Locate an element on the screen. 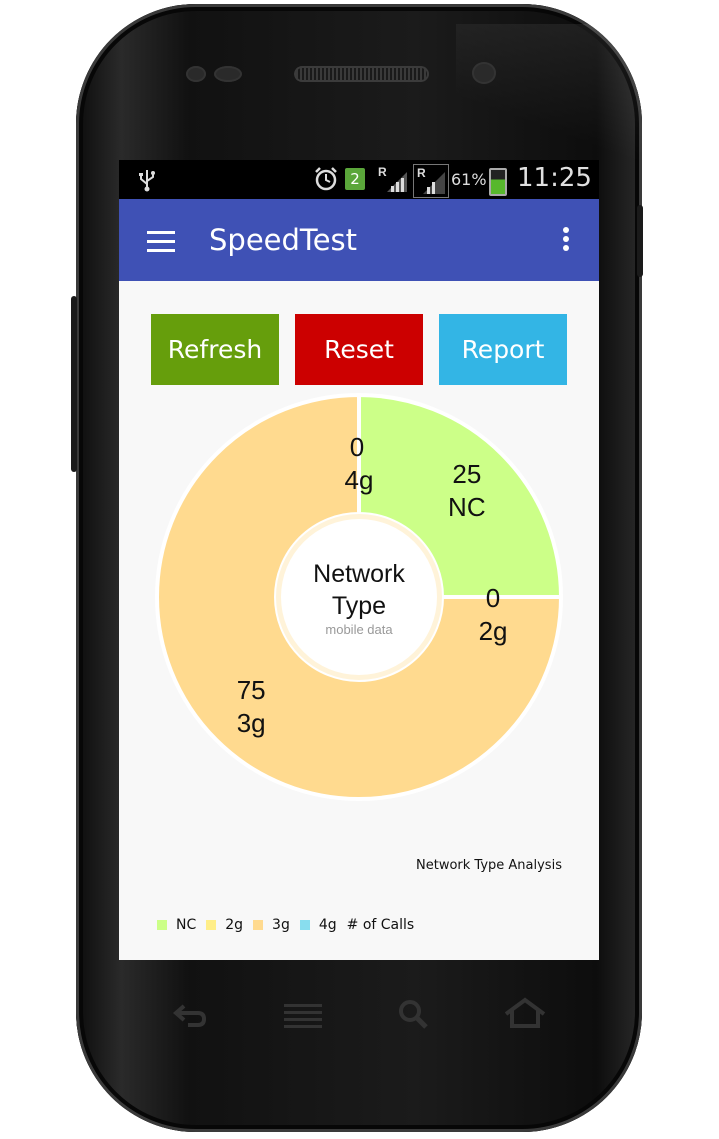 The image size is (719, 1139). chart-caption: Network Type Analysis is located at coordinates (489, 865).